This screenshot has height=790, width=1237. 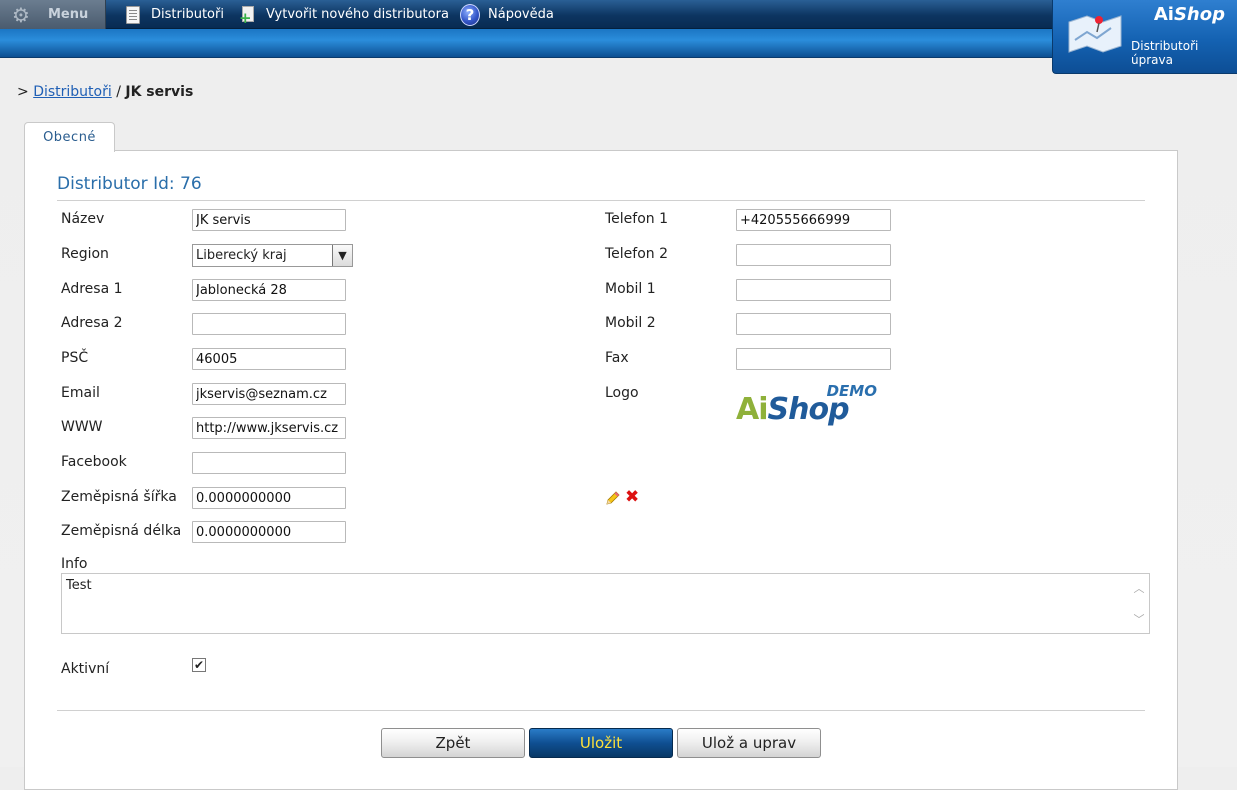 What do you see at coordinates (269, 532) in the screenshot?
I see `longitude-input` at bounding box center [269, 532].